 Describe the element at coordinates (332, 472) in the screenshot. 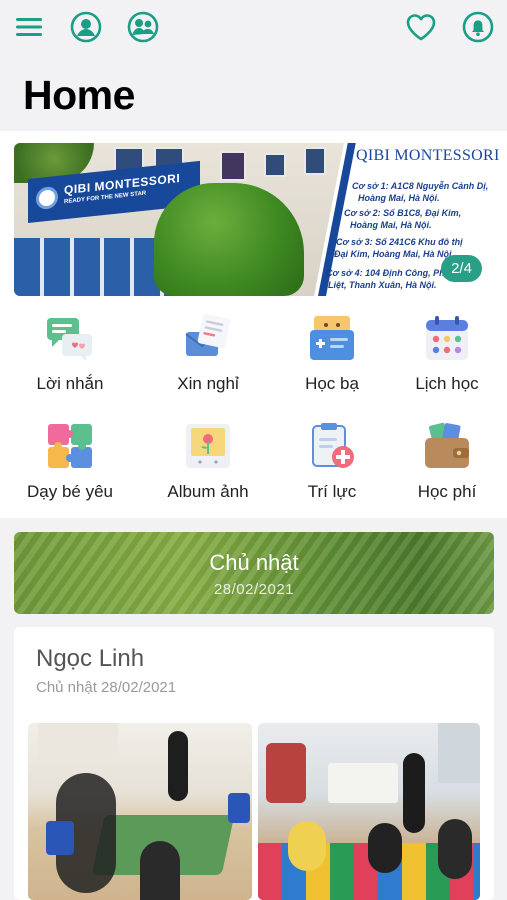

I see `menu-item-intelligence: Trí lực` at that location.